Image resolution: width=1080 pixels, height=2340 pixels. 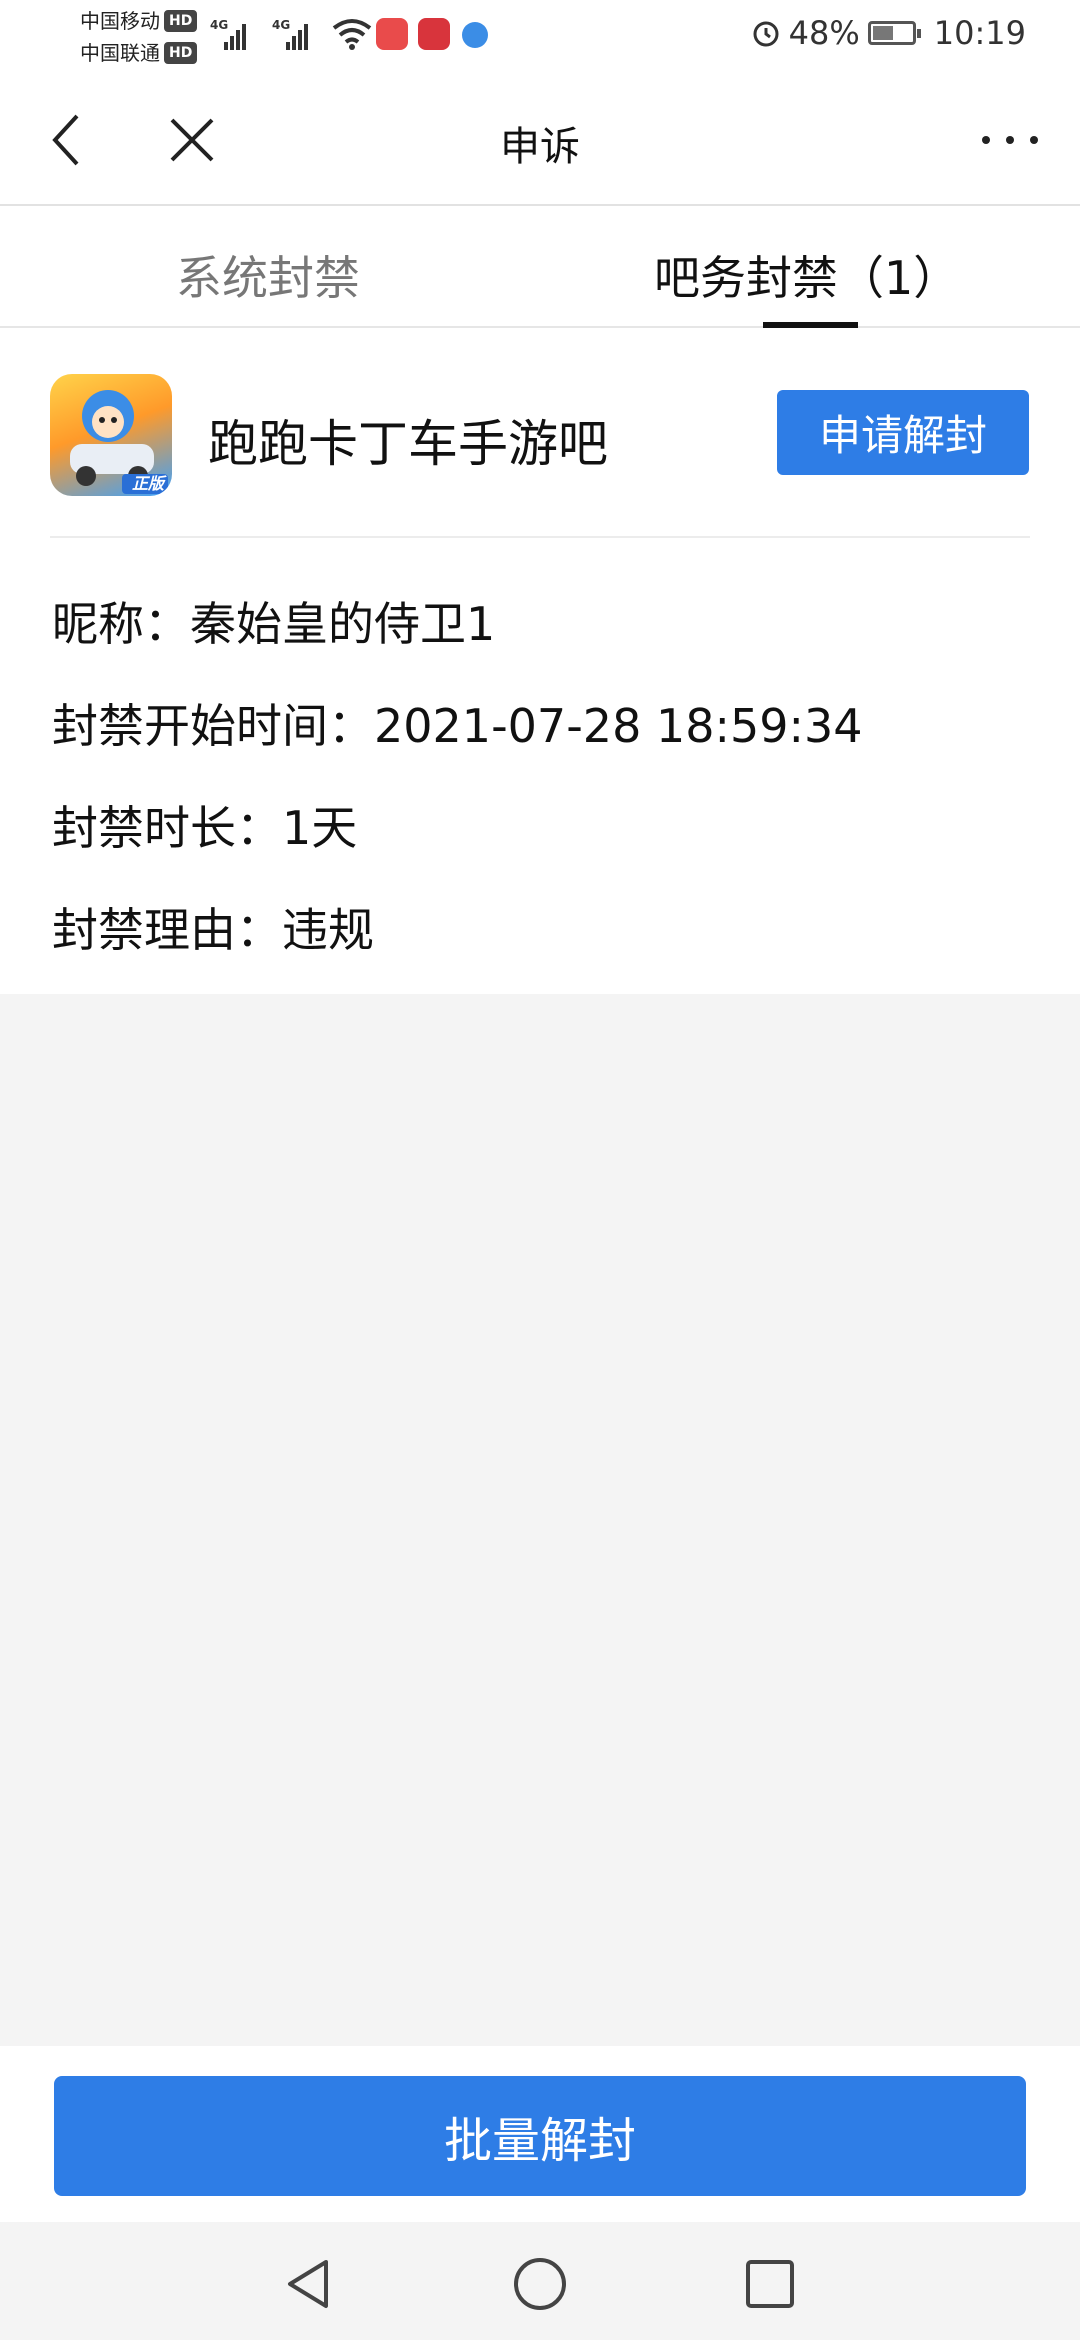 What do you see at coordinates (475, 35) in the screenshot?
I see `browser-app-icon` at bounding box center [475, 35].